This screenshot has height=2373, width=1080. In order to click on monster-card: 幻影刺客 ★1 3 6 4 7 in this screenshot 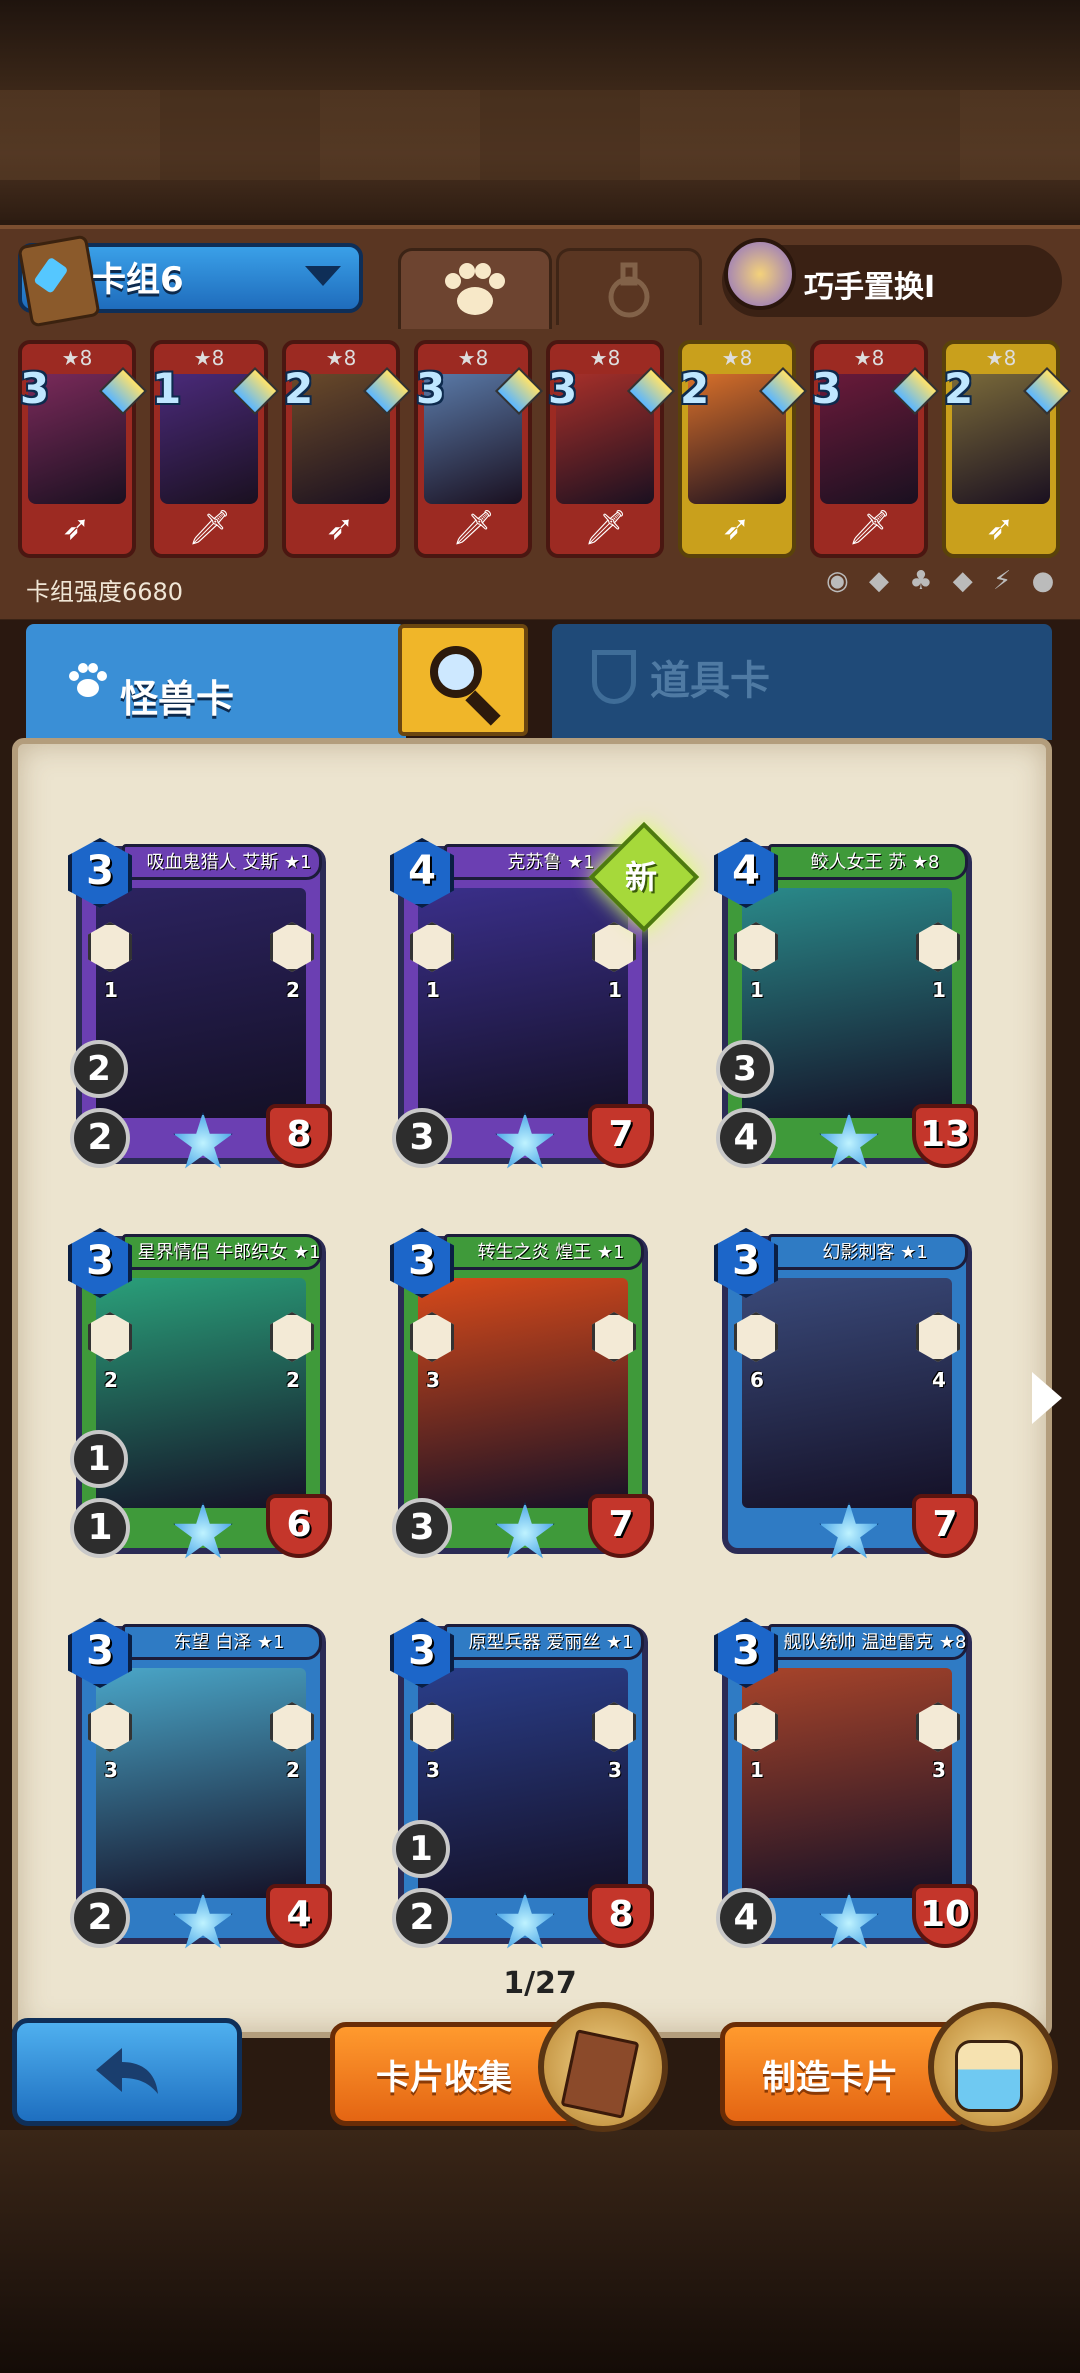, I will do `click(846, 1393)`.